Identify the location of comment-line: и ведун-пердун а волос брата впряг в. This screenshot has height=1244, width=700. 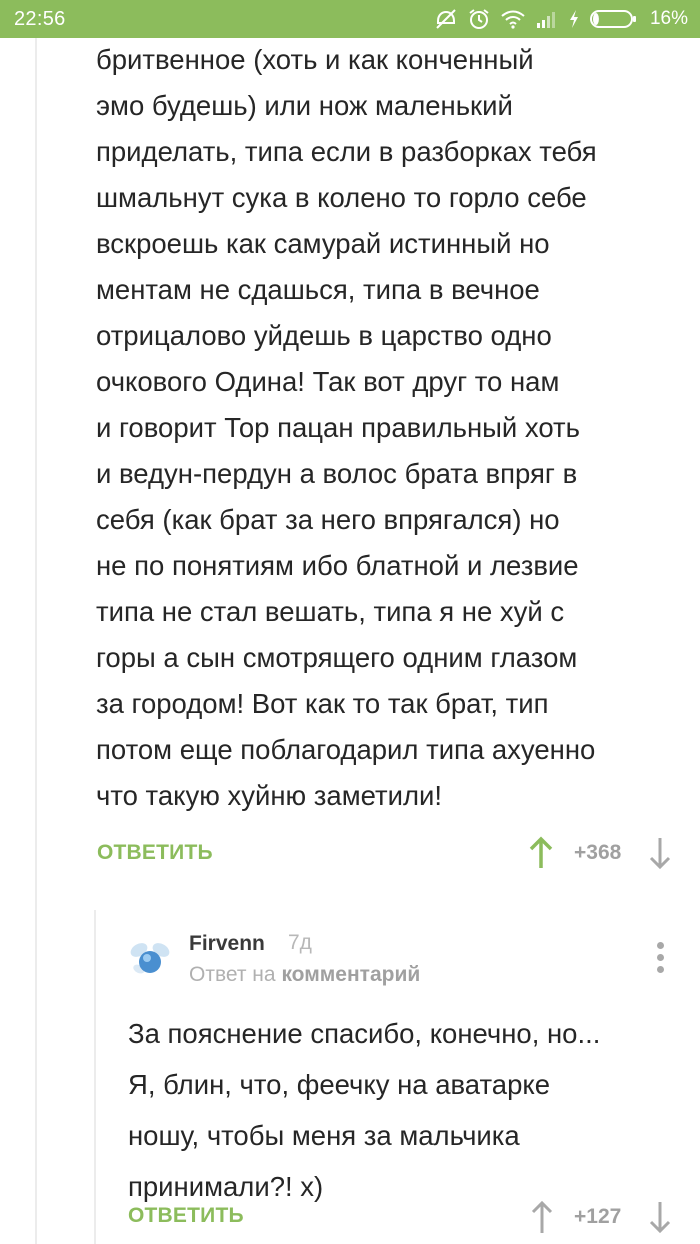
(337, 473).